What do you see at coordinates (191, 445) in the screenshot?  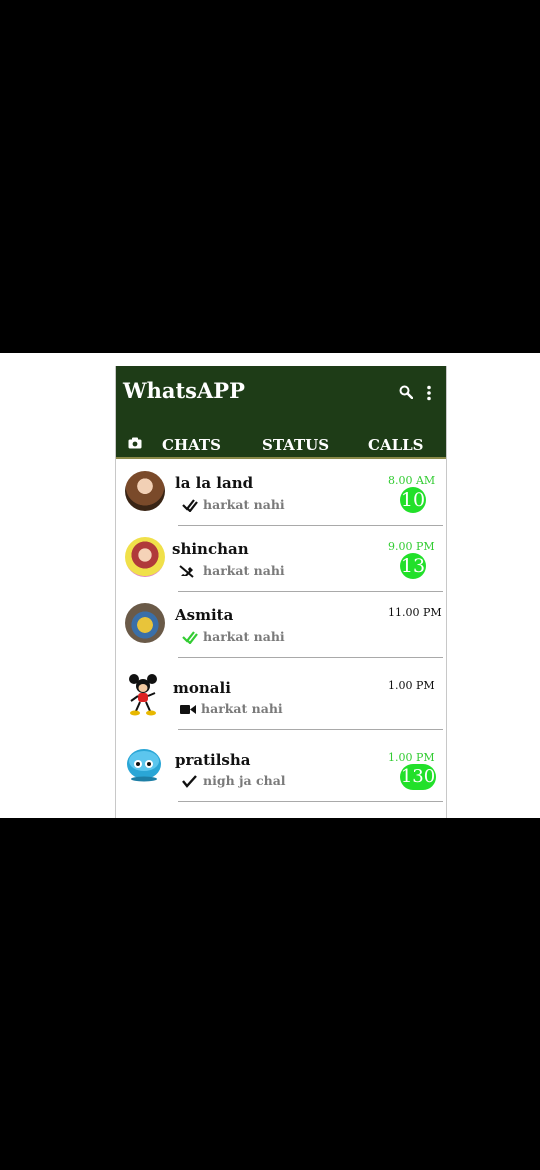 I see `tab-chats: CHATS` at bounding box center [191, 445].